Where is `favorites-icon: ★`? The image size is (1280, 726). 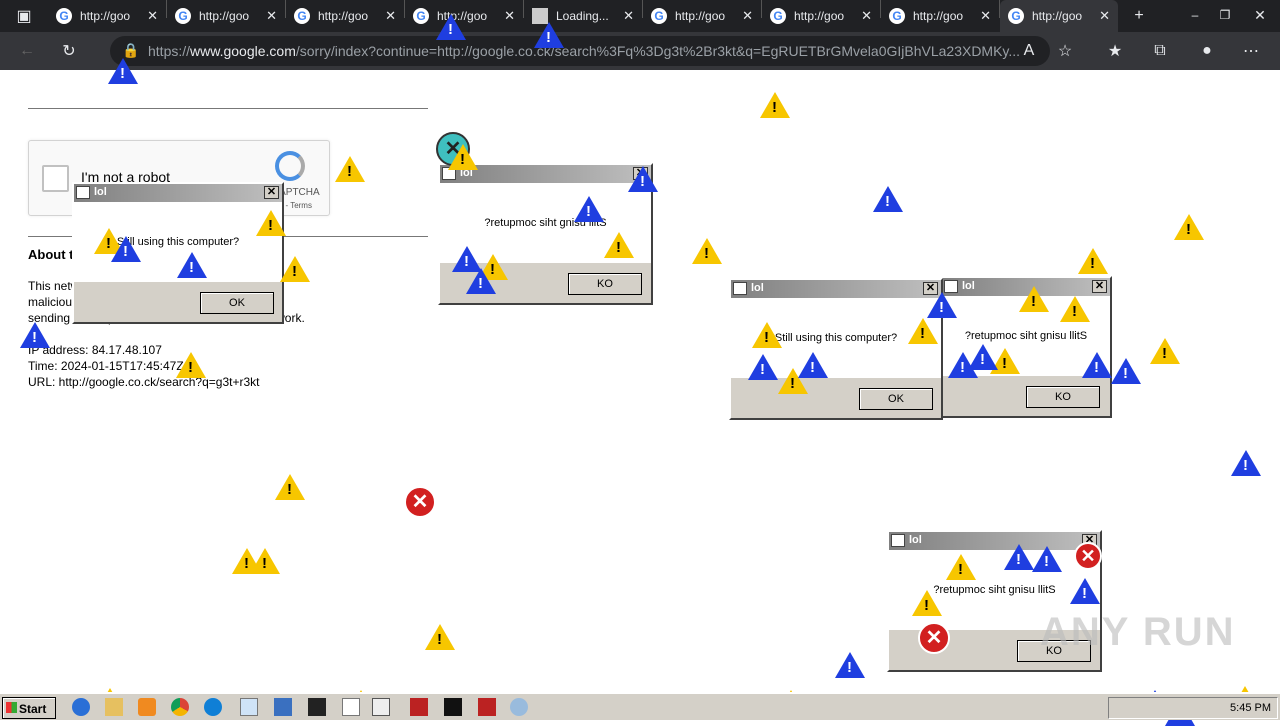 favorites-icon: ★ is located at coordinates (1115, 51).